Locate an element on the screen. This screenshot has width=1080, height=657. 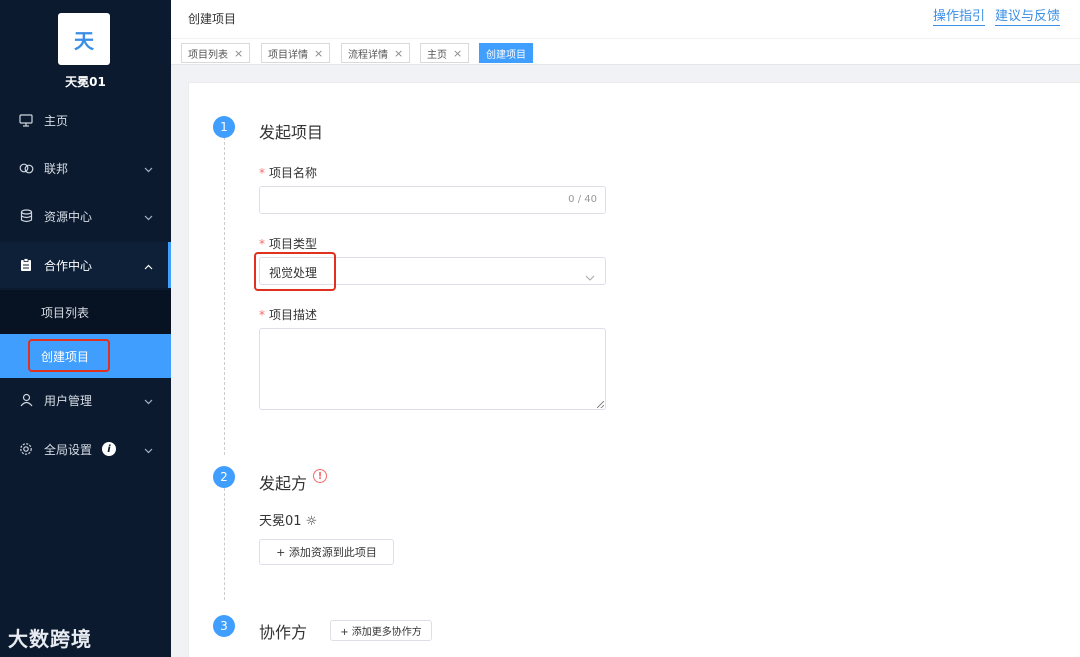
tab-label: 流程详情 is located at coordinates (368, 55).